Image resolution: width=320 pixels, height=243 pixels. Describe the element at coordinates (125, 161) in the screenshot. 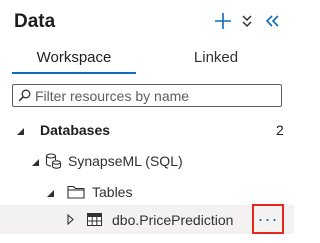

I see `tree-label-synapseml: SynapseML (SQL)` at that location.